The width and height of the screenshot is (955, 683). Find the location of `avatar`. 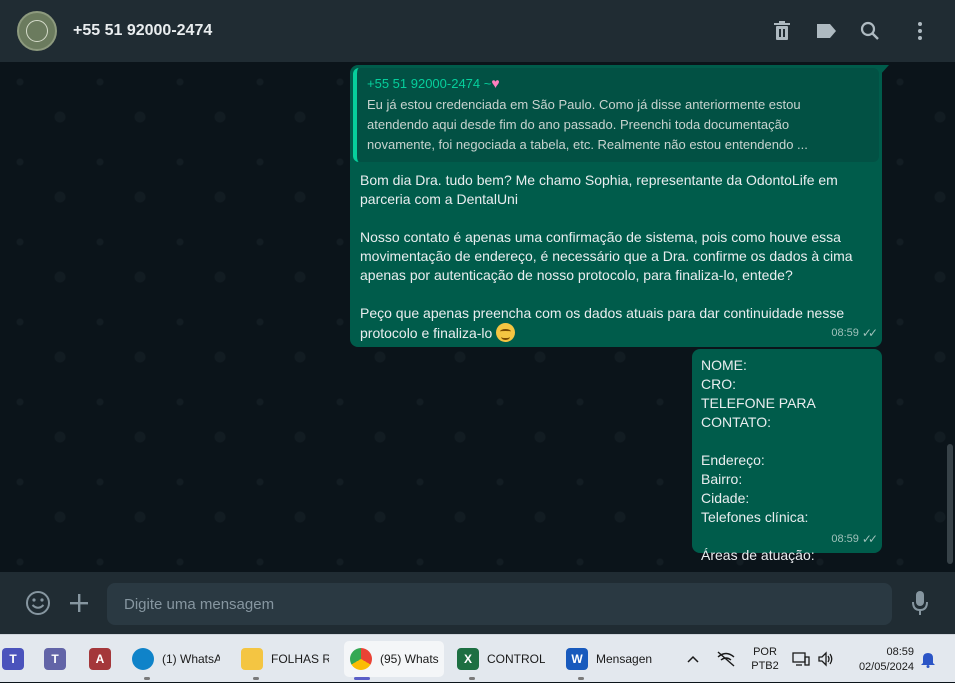

avatar is located at coordinates (37, 31).